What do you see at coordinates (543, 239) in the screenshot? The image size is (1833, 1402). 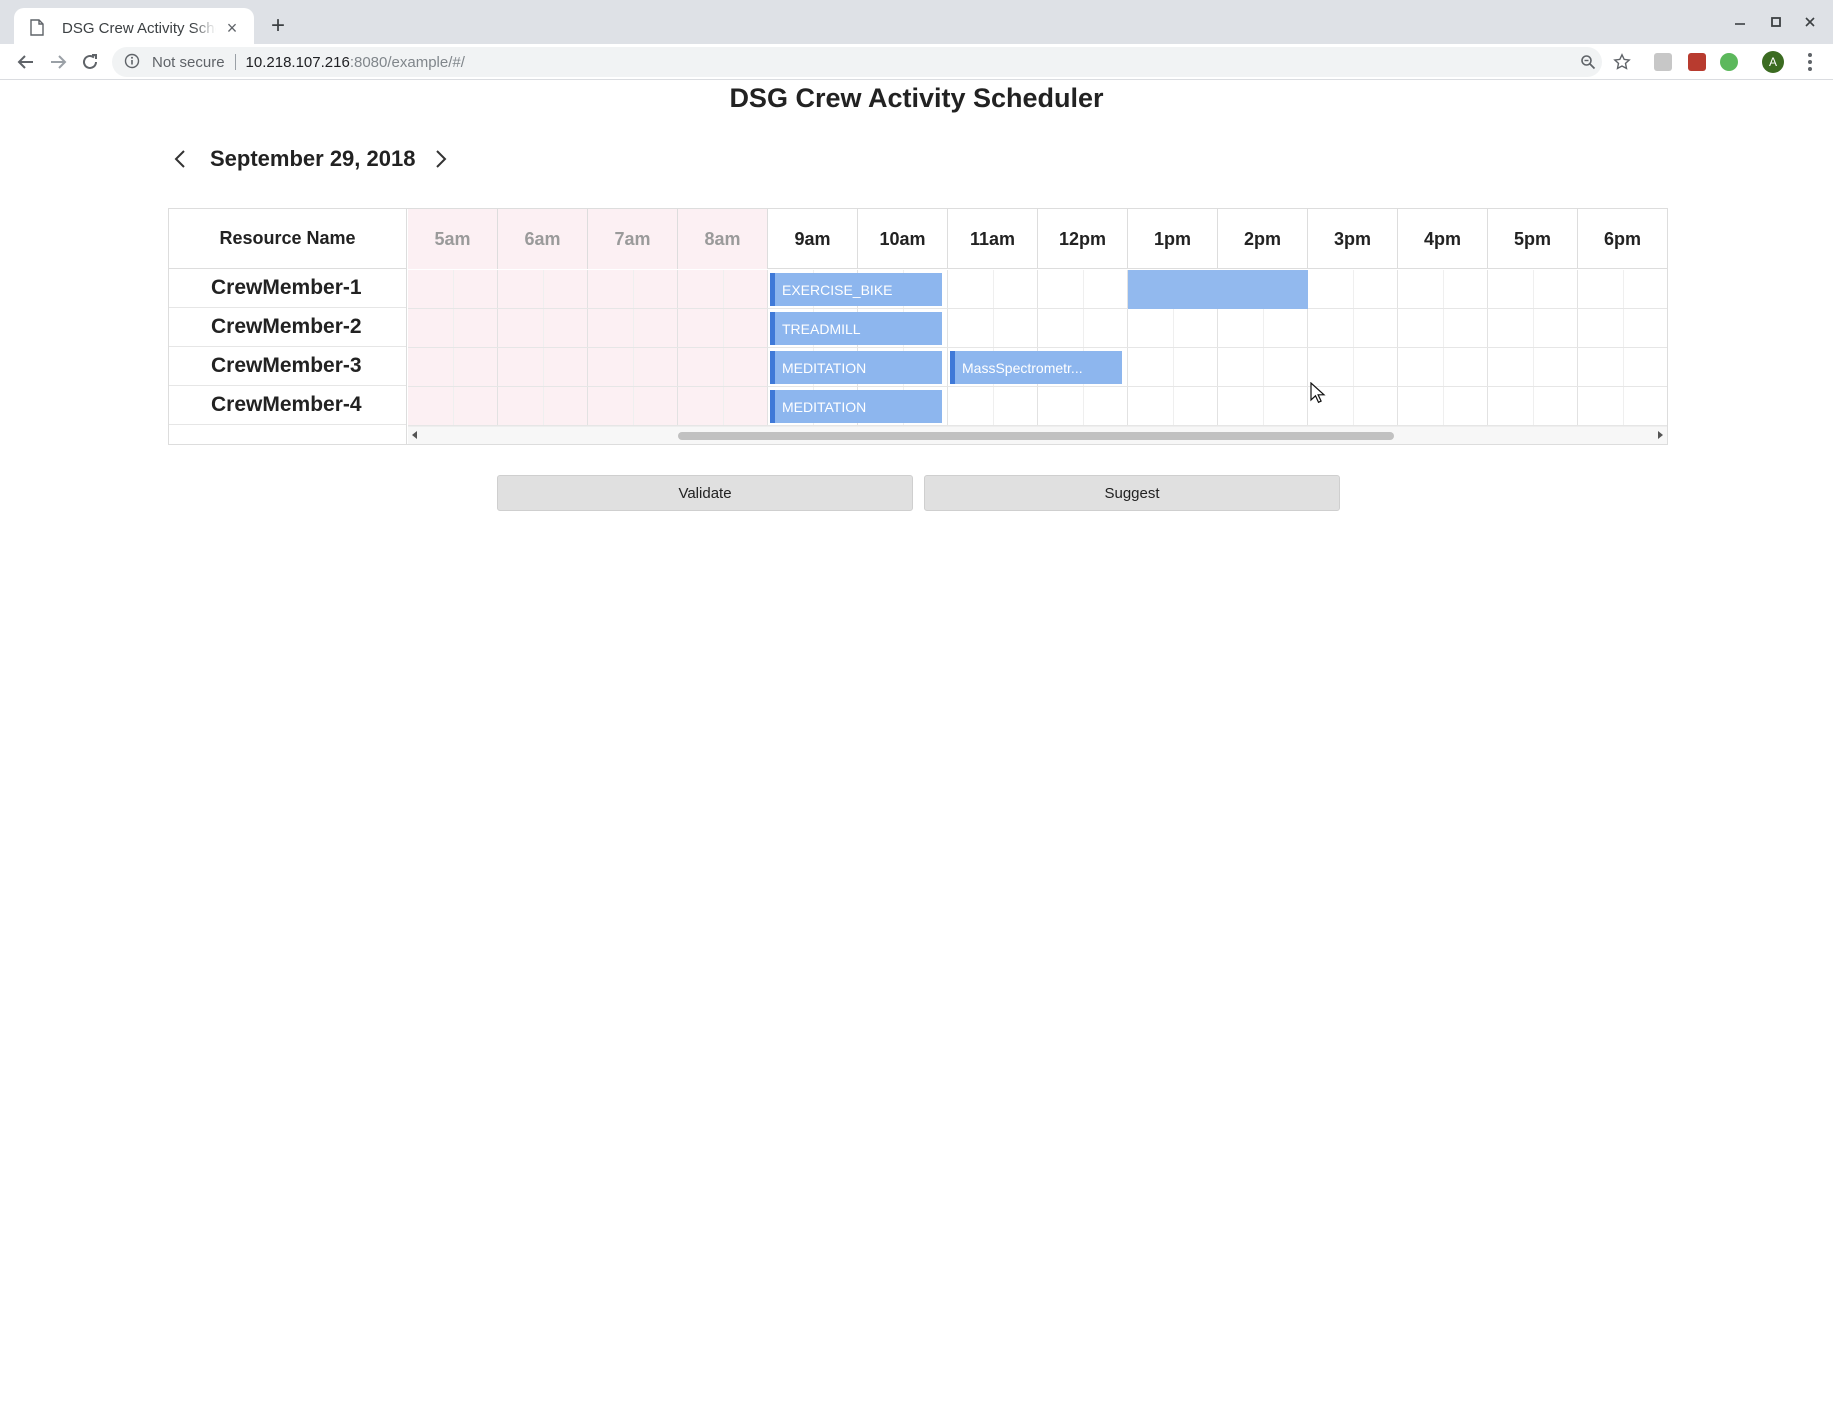 I see `hour-label: 6am` at bounding box center [543, 239].